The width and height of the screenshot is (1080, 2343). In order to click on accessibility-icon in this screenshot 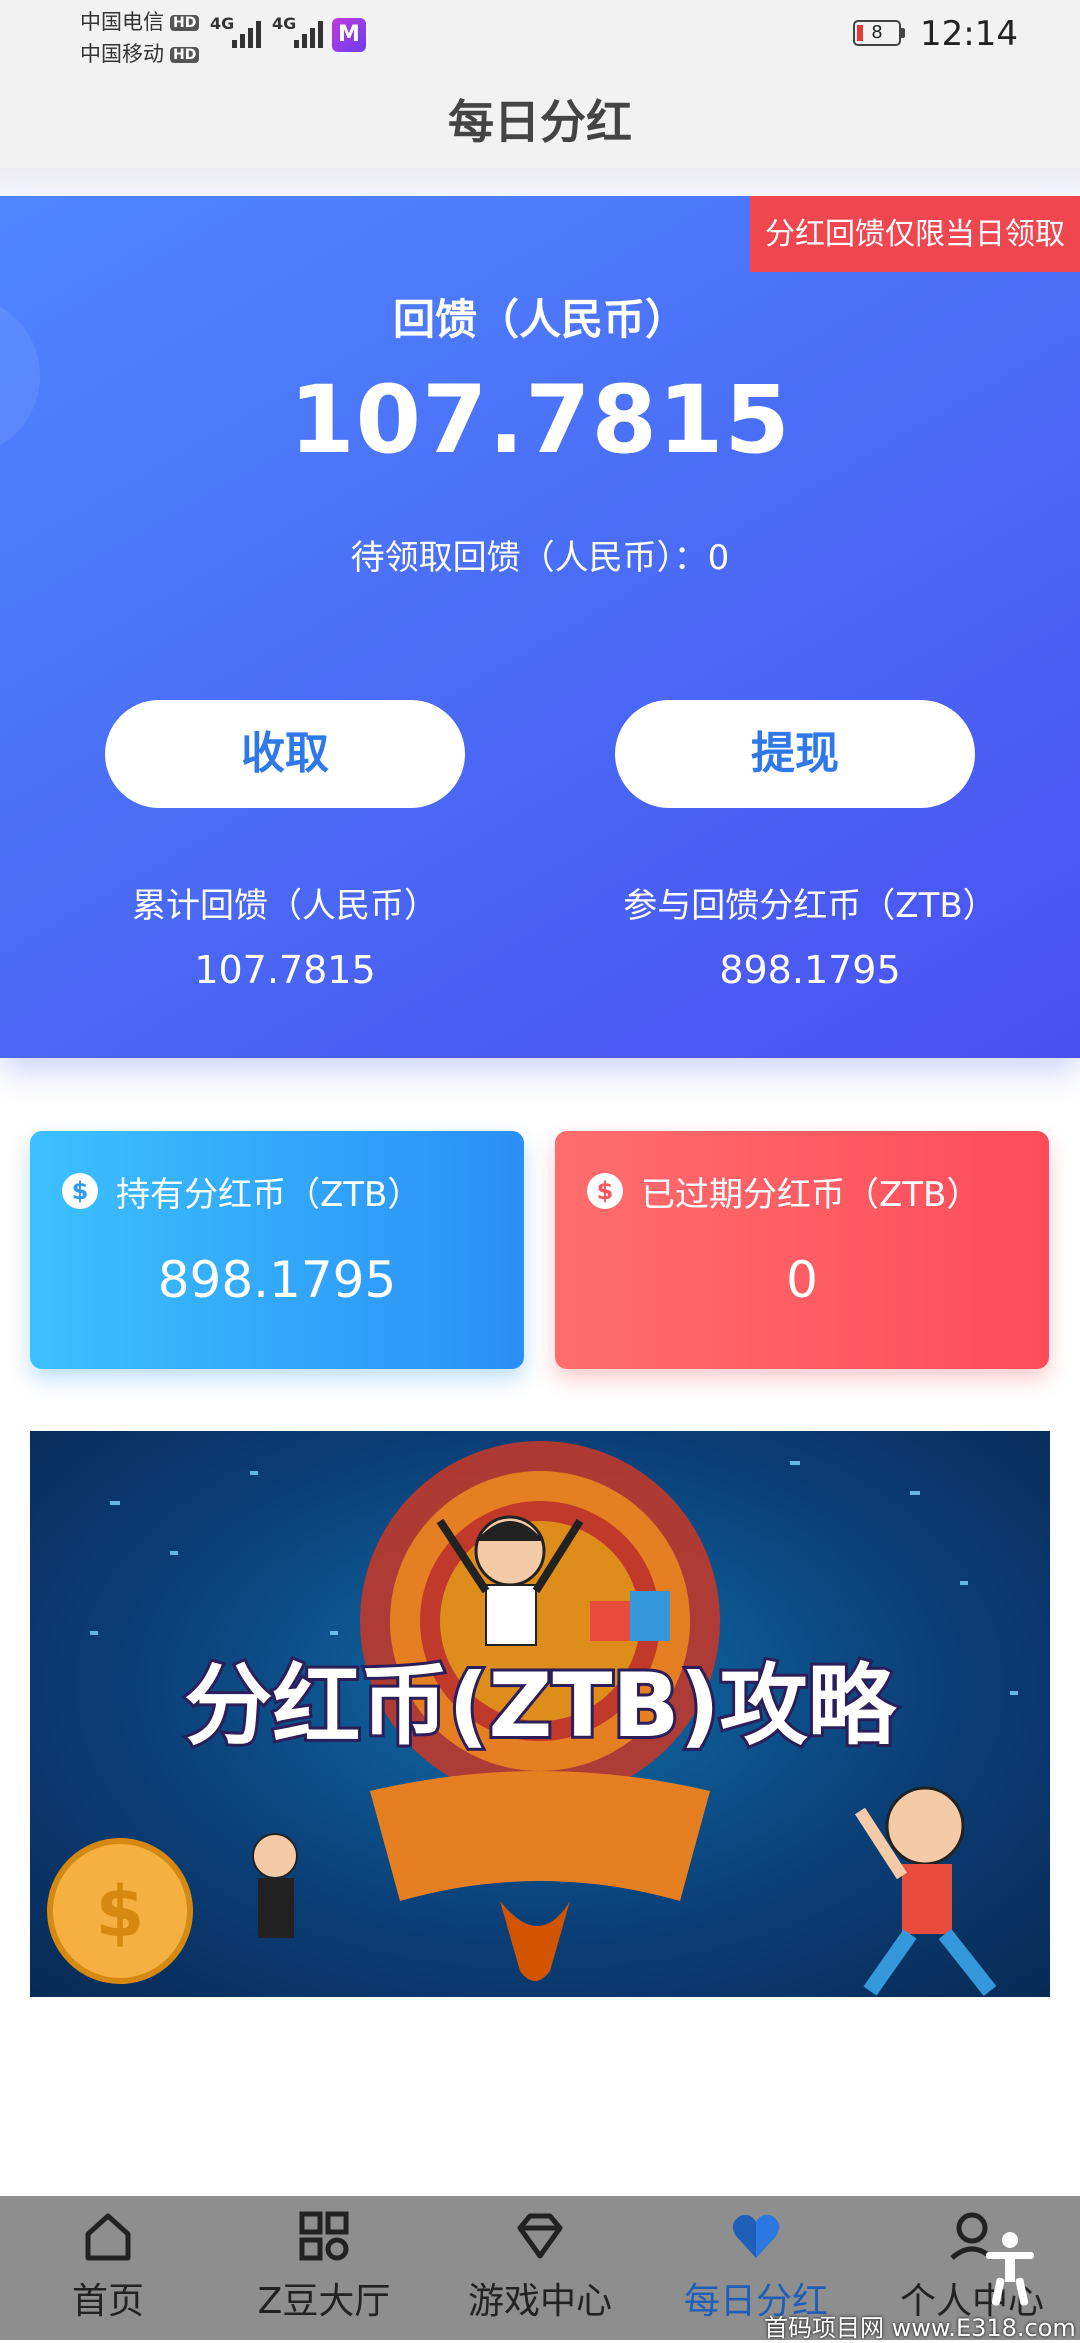, I will do `click(1010, 2270)`.